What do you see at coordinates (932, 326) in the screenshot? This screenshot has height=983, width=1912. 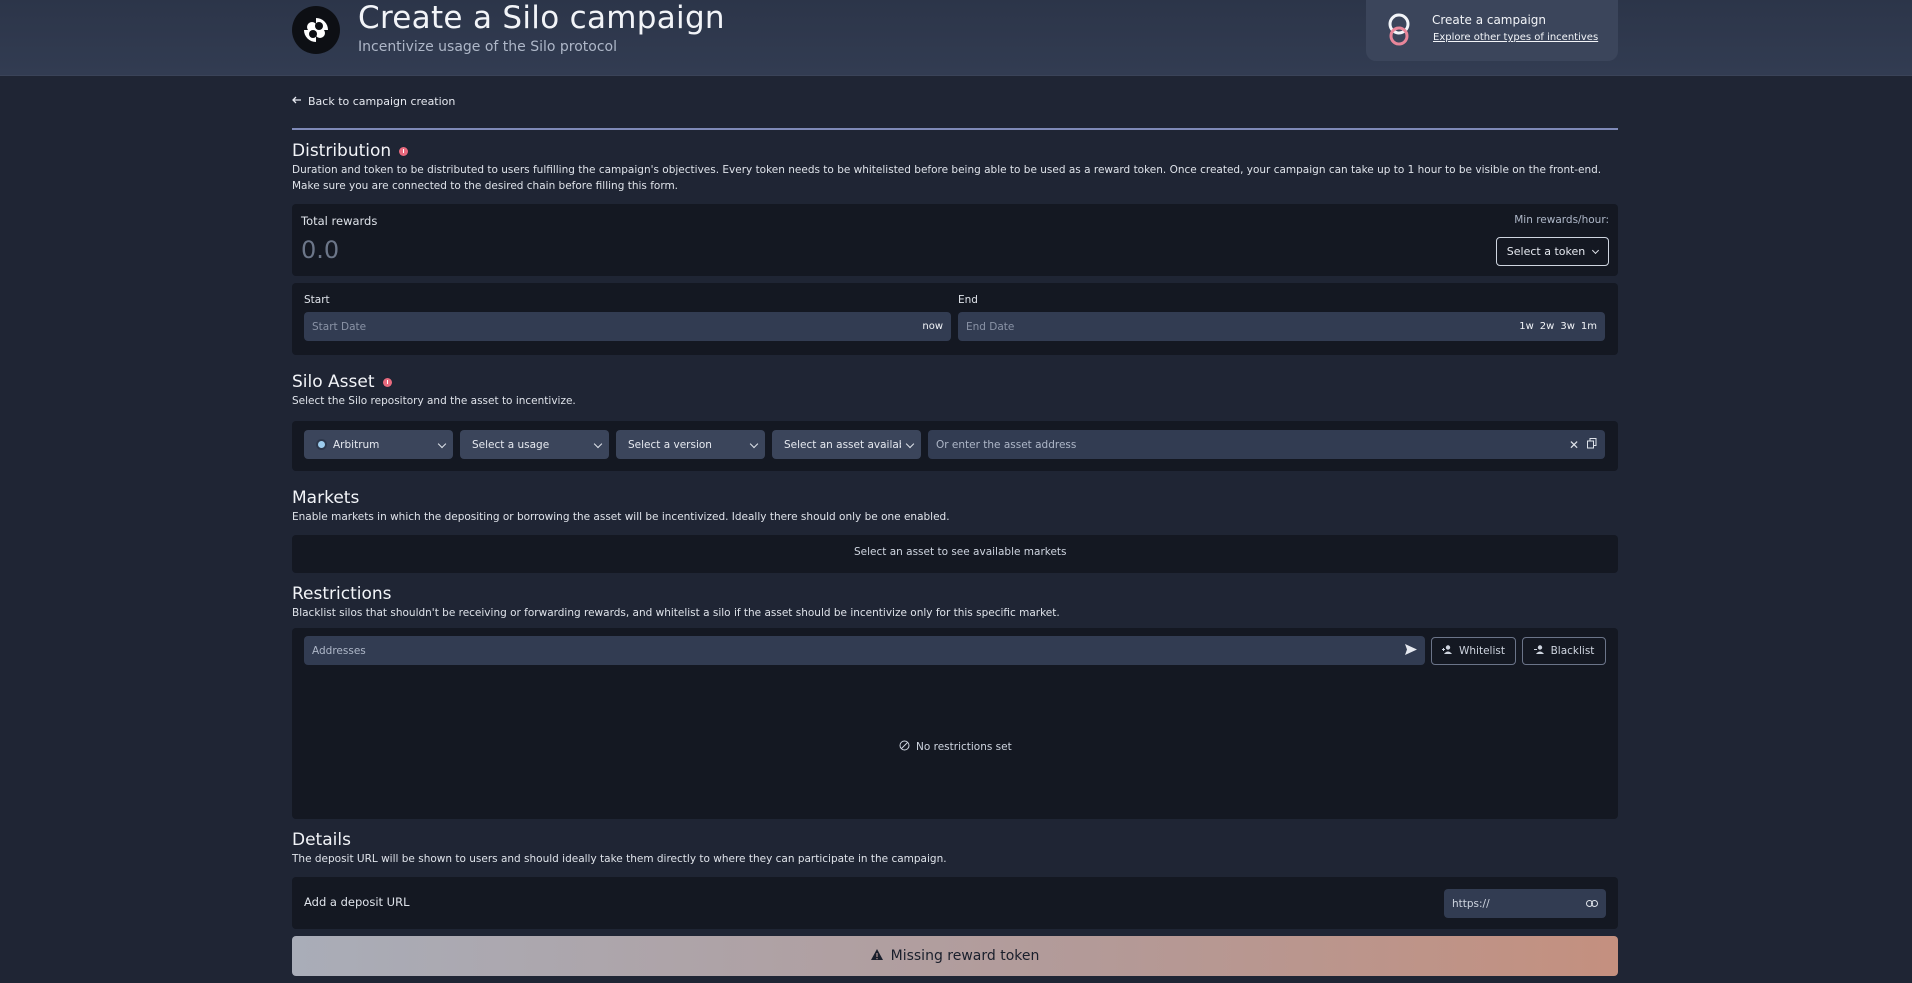 I see `start-now-chip: now` at bounding box center [932, 326].